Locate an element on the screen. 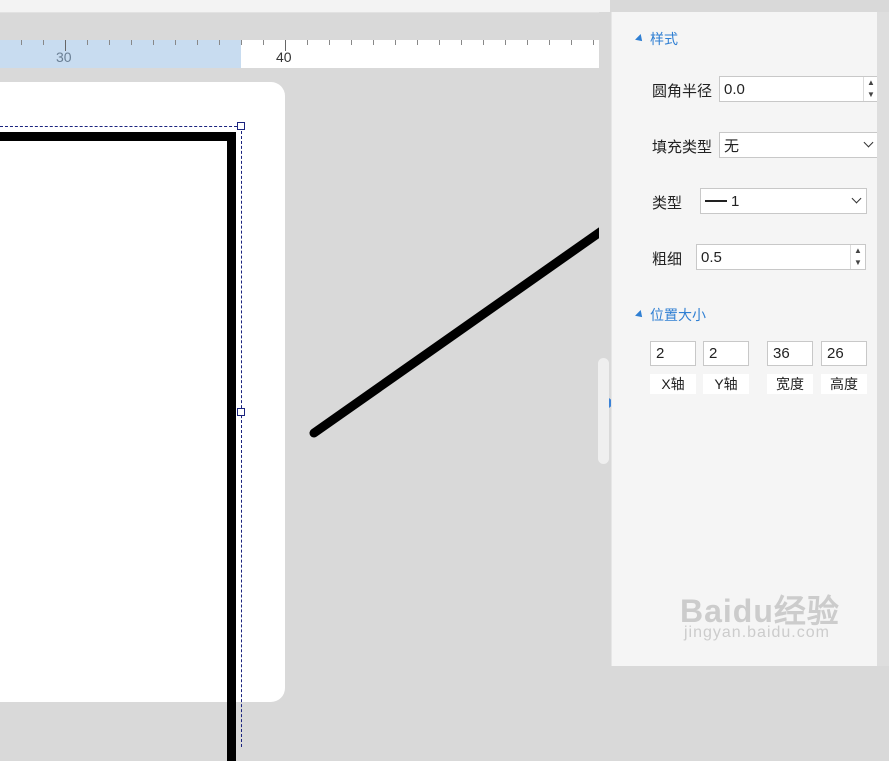  line-sample-icon is located at coordinates (716, 201).